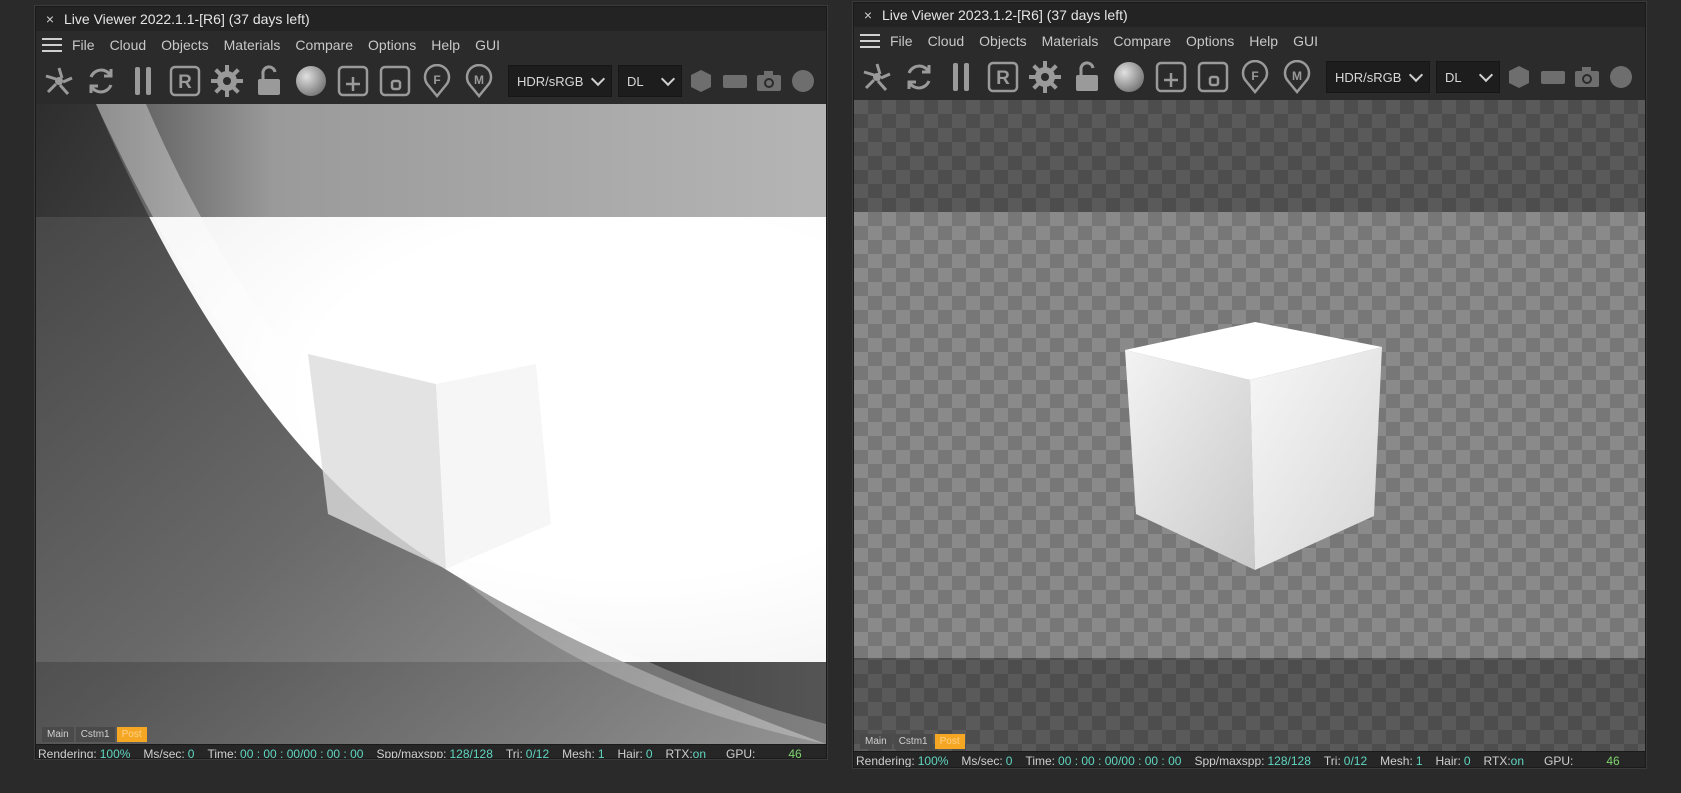 Image resolution: width=1681 pixels, height=793 pixels. I want to click on hair-value: 0, so click(649, 753).